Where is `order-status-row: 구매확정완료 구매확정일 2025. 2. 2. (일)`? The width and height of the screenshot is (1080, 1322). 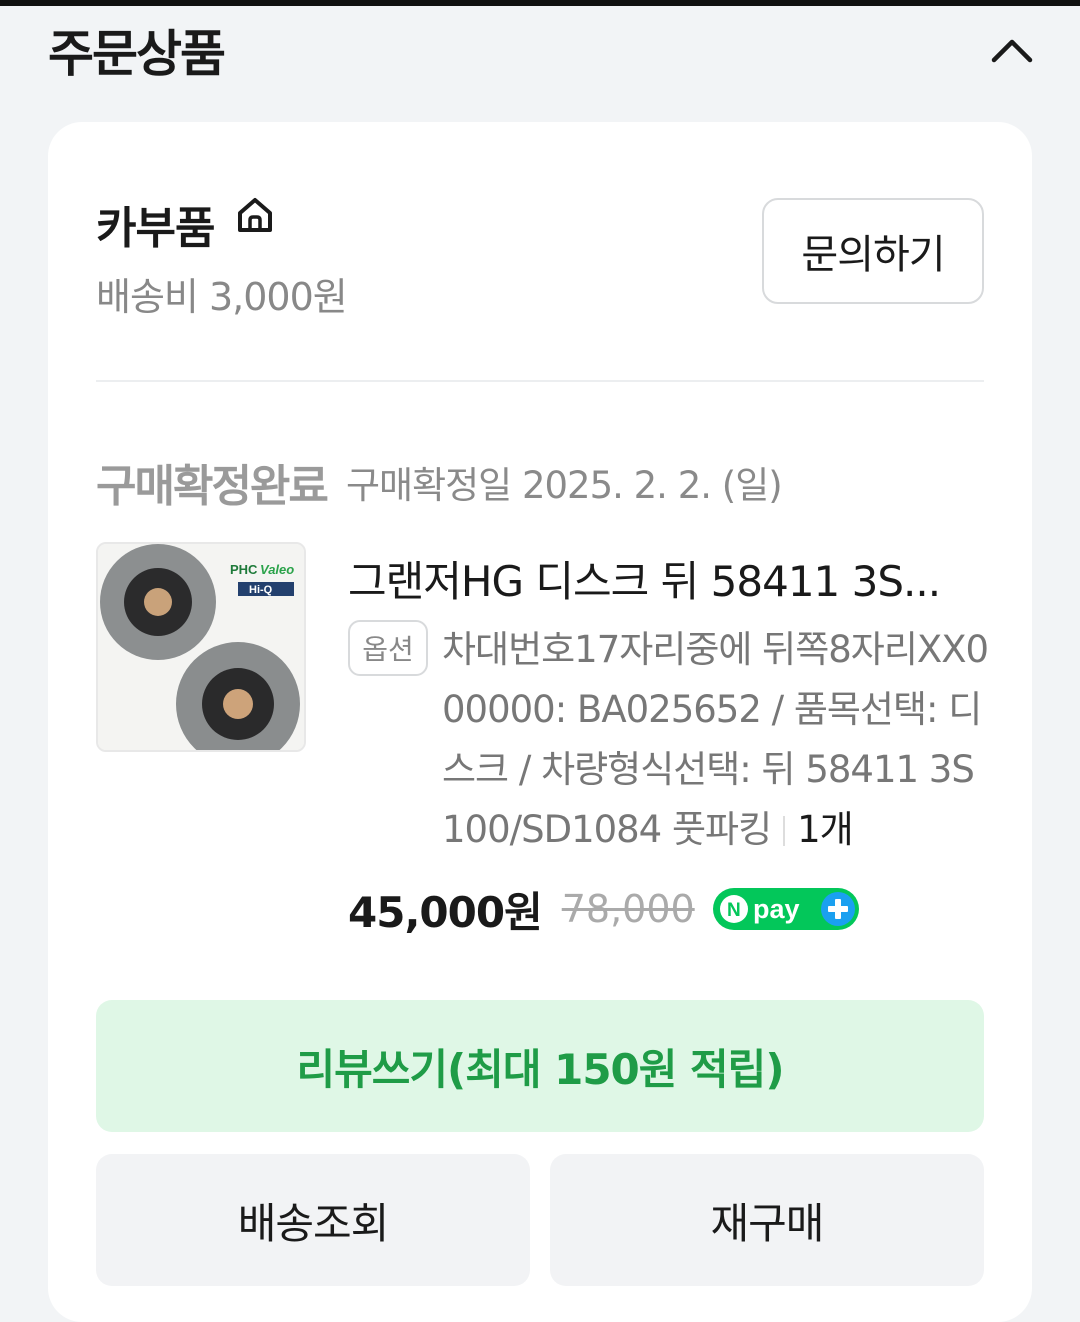
order-status-row: 구매확정완료 구매확정일 2025. 2. 2. (일) is located at coordinates (439, 481).